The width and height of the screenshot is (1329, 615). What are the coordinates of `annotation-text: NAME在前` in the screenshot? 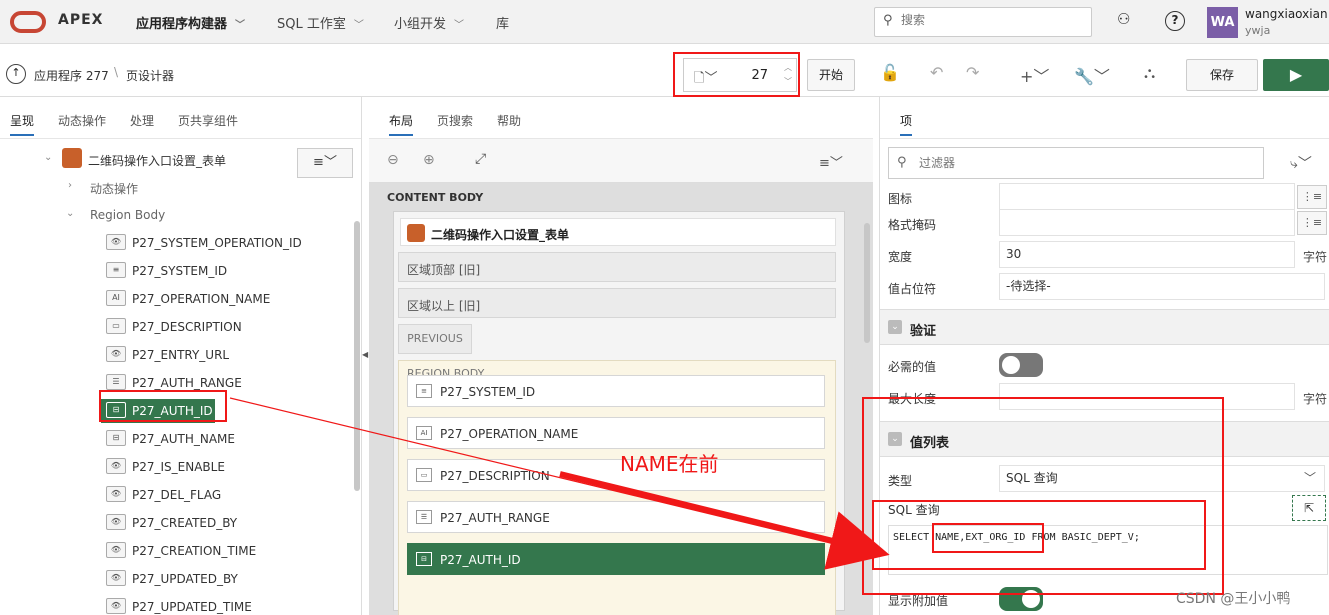 It's located at (669, 464).